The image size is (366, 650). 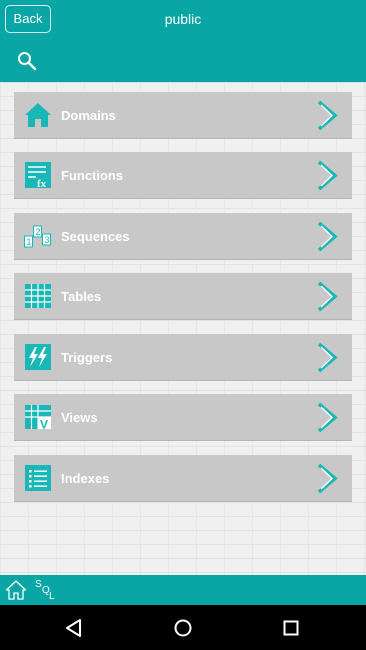 What do you see at coordinates (183, 236) in the screenshot?
I see `menu-item-sequences: 1 2 3 Sequences` at bounding box center [183, 236].